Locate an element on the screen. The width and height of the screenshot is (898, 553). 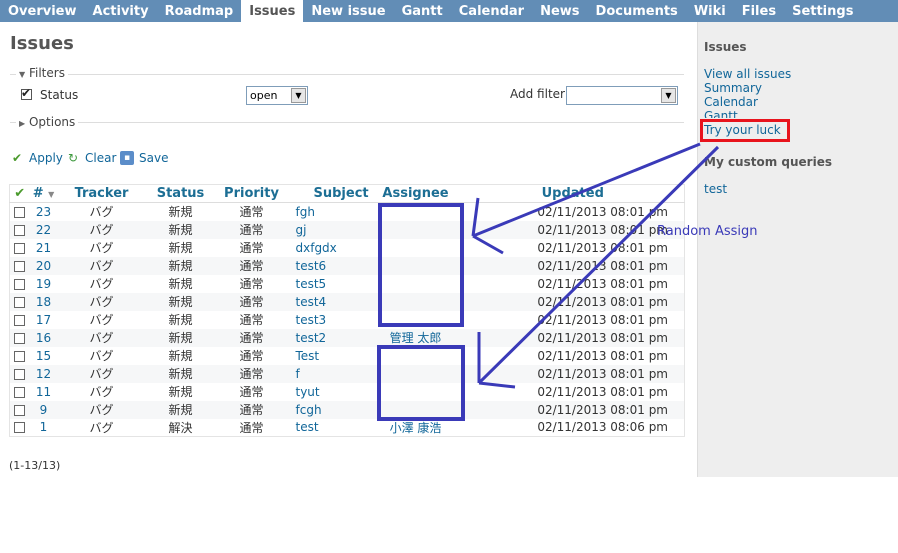
assignee-empty-box-top is located at coordinates (421, 265).